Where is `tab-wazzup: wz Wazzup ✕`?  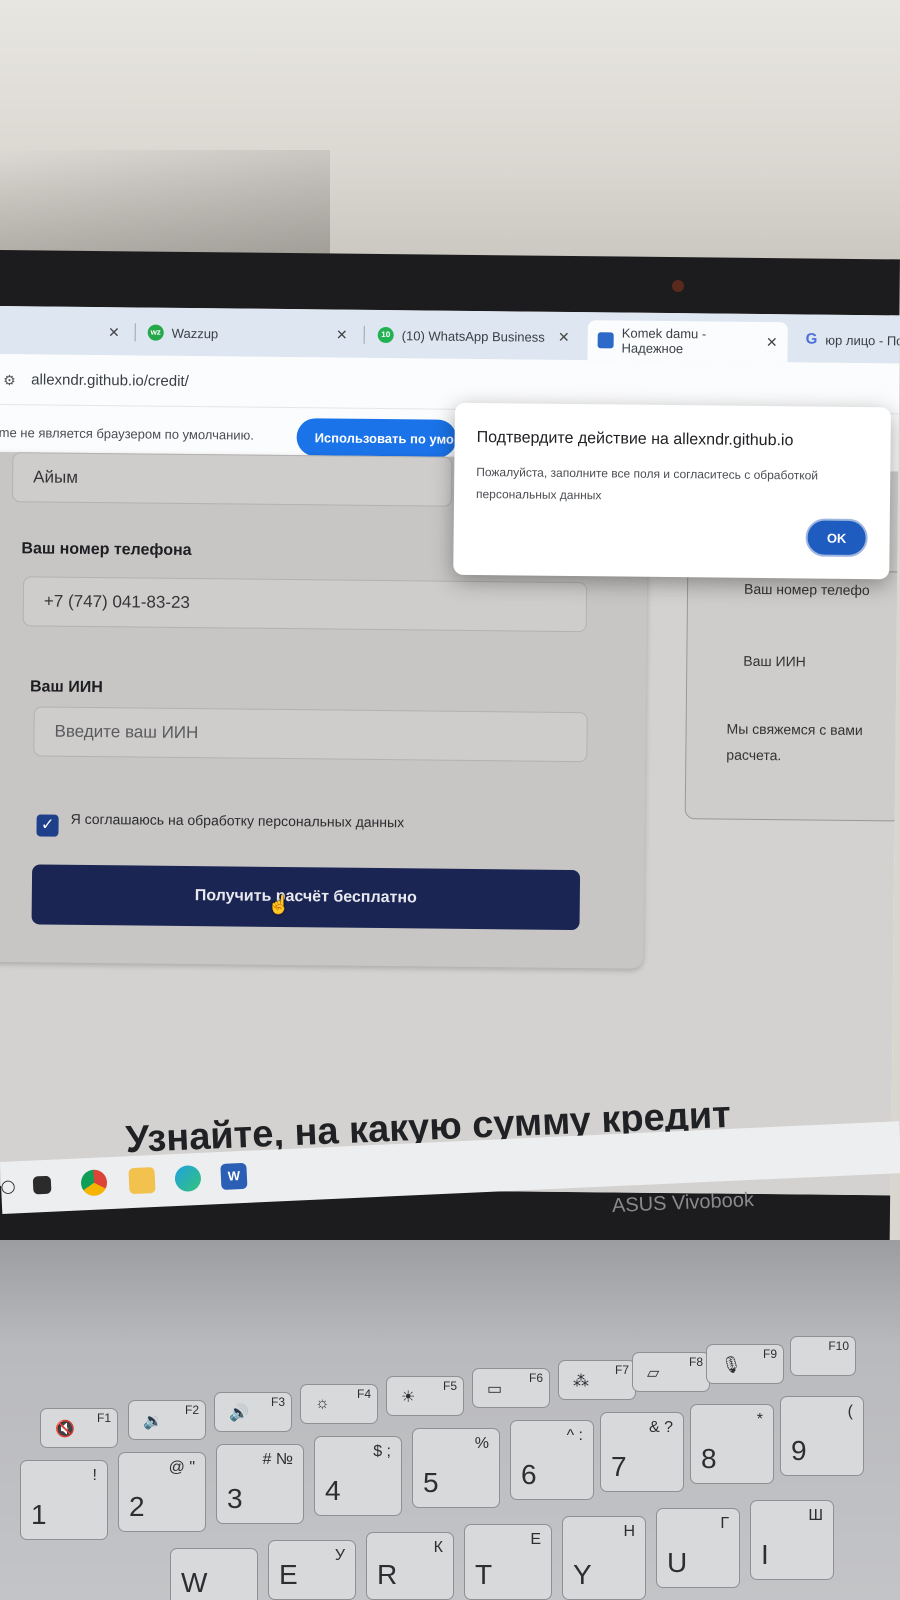
tab-wazzup: wz Wazzup ✕ is located at coordinates (248, 333).